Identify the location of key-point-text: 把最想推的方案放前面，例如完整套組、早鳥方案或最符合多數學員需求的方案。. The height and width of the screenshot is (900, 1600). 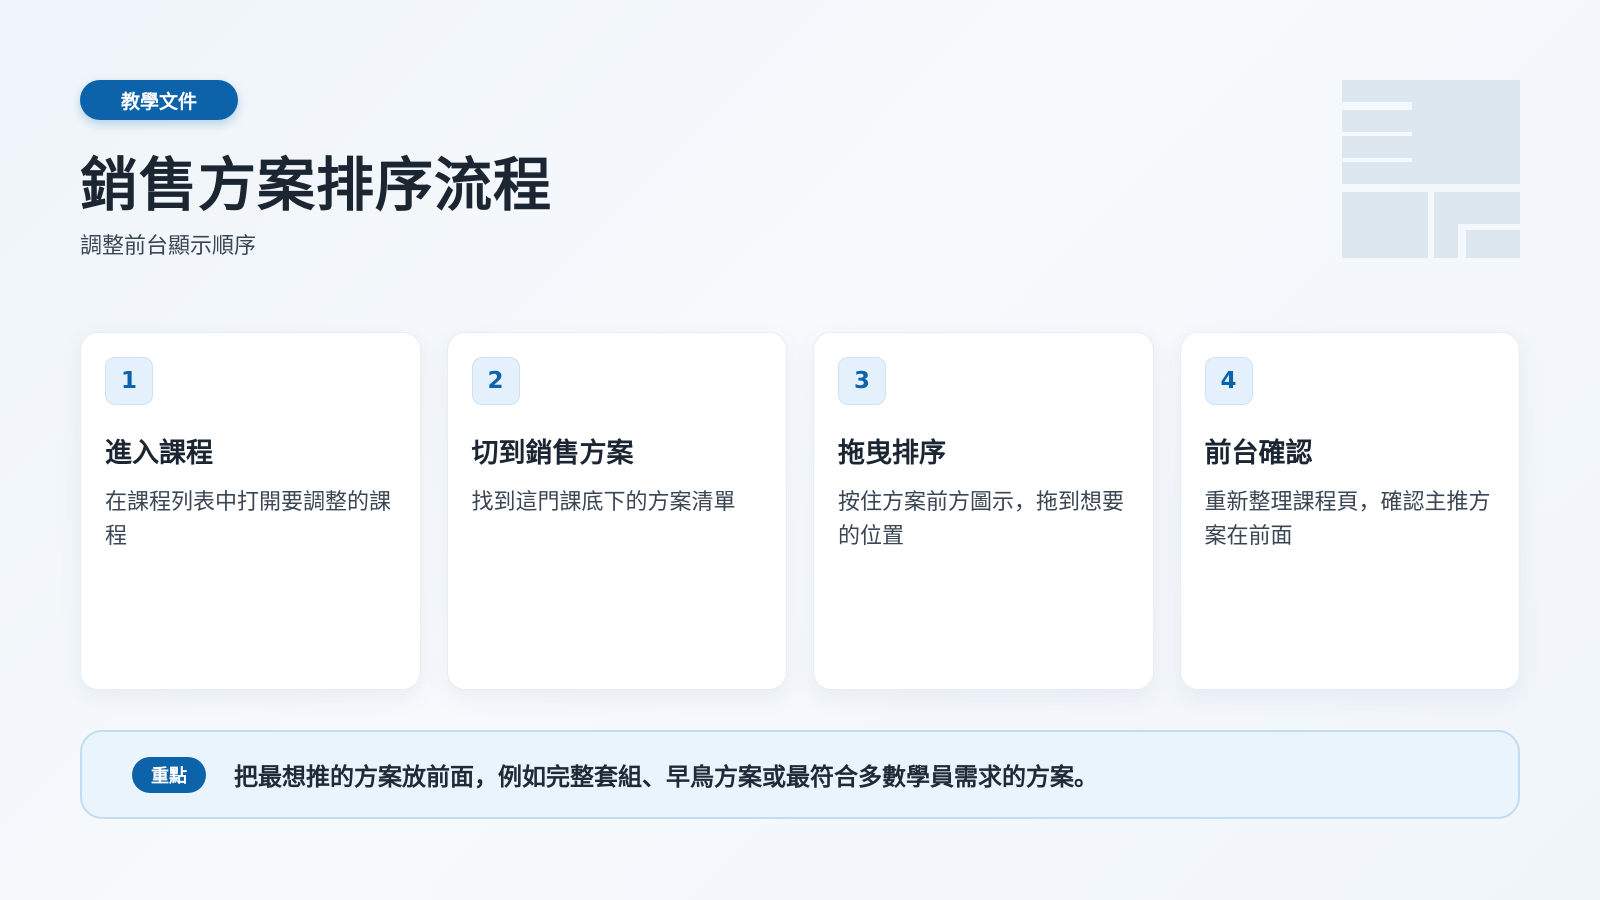
(666, 777).